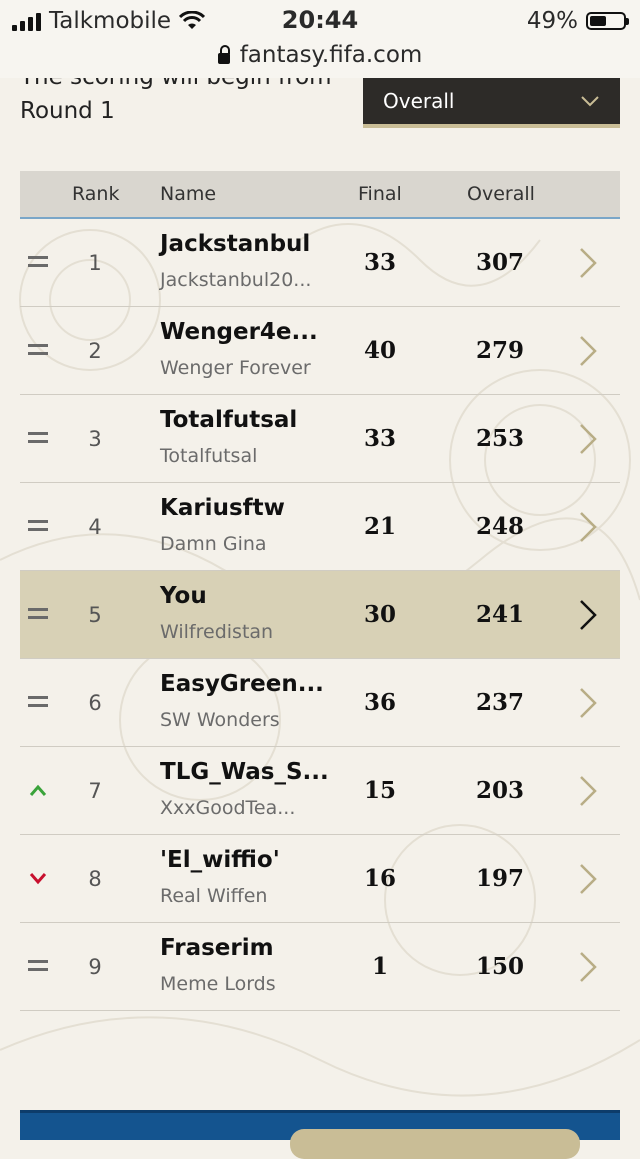  I want to click on row-user-name: Totalfutsal, so click(209, 456).